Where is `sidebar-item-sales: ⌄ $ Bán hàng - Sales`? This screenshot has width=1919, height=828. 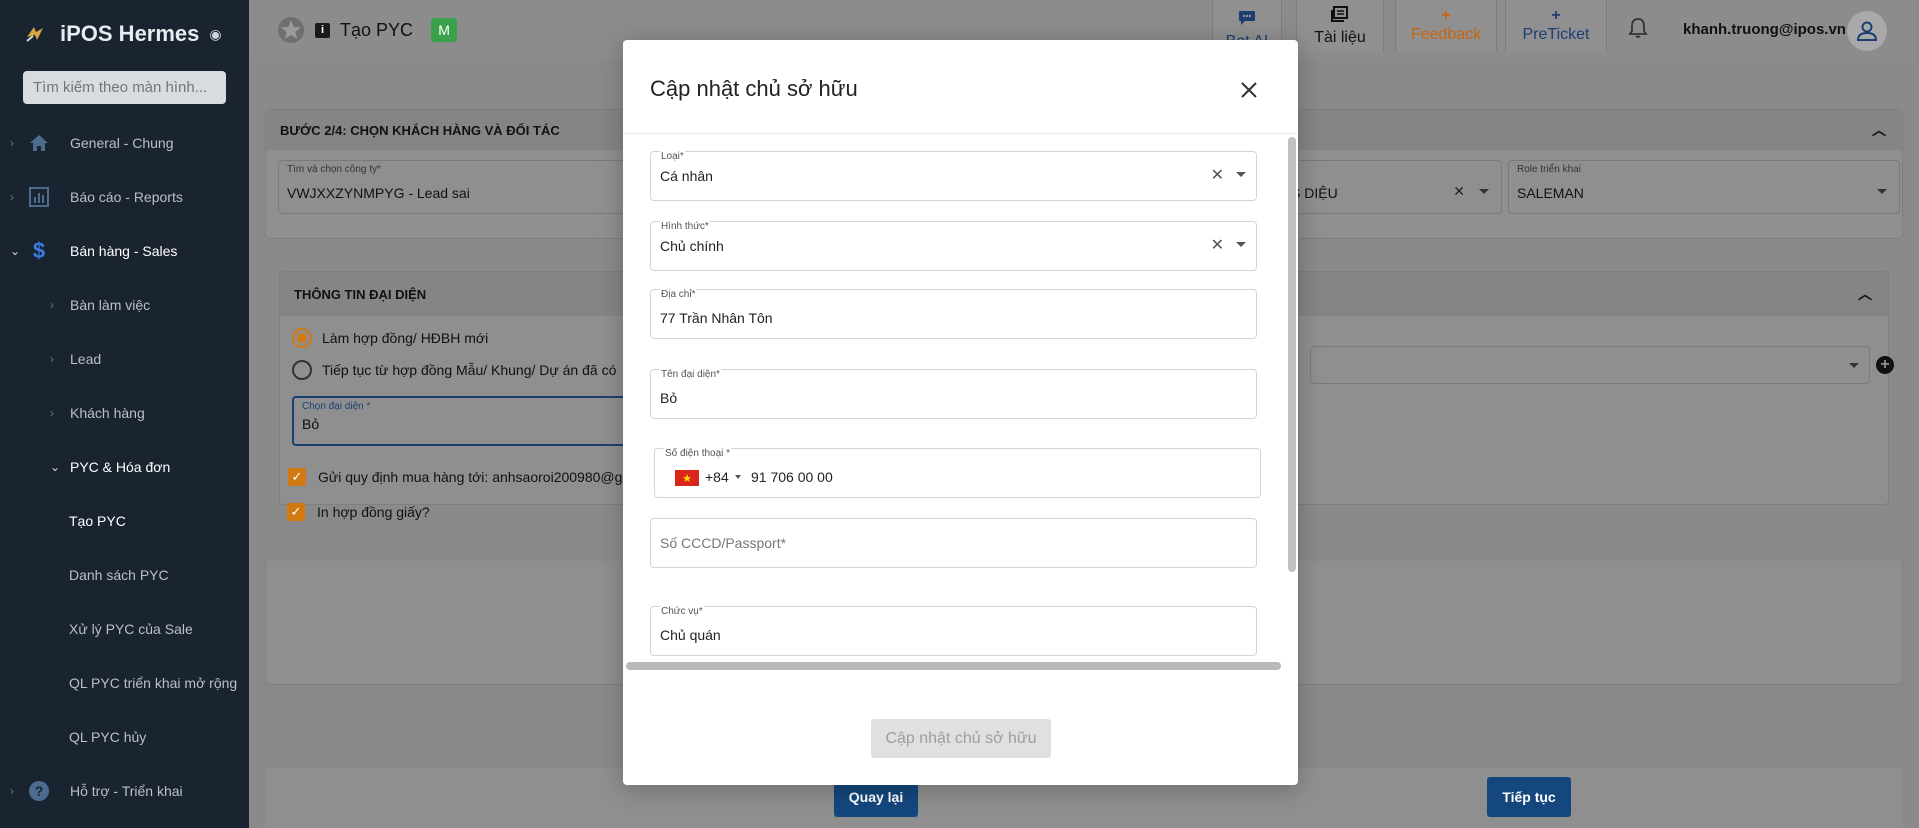 sidebar-item-sales: ⌄ $ Bán hàng - Sales is located at coordinates (124, 251).